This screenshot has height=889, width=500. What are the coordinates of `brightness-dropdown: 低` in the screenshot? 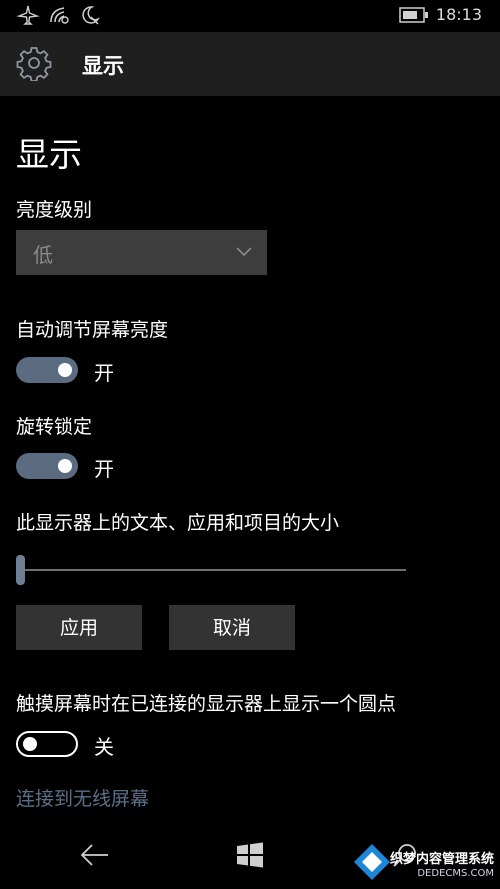 It's located at (141, 252).